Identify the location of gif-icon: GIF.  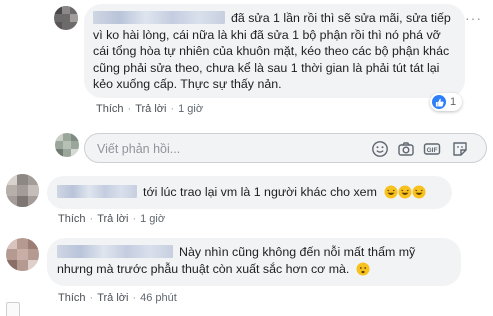
(432, 149).